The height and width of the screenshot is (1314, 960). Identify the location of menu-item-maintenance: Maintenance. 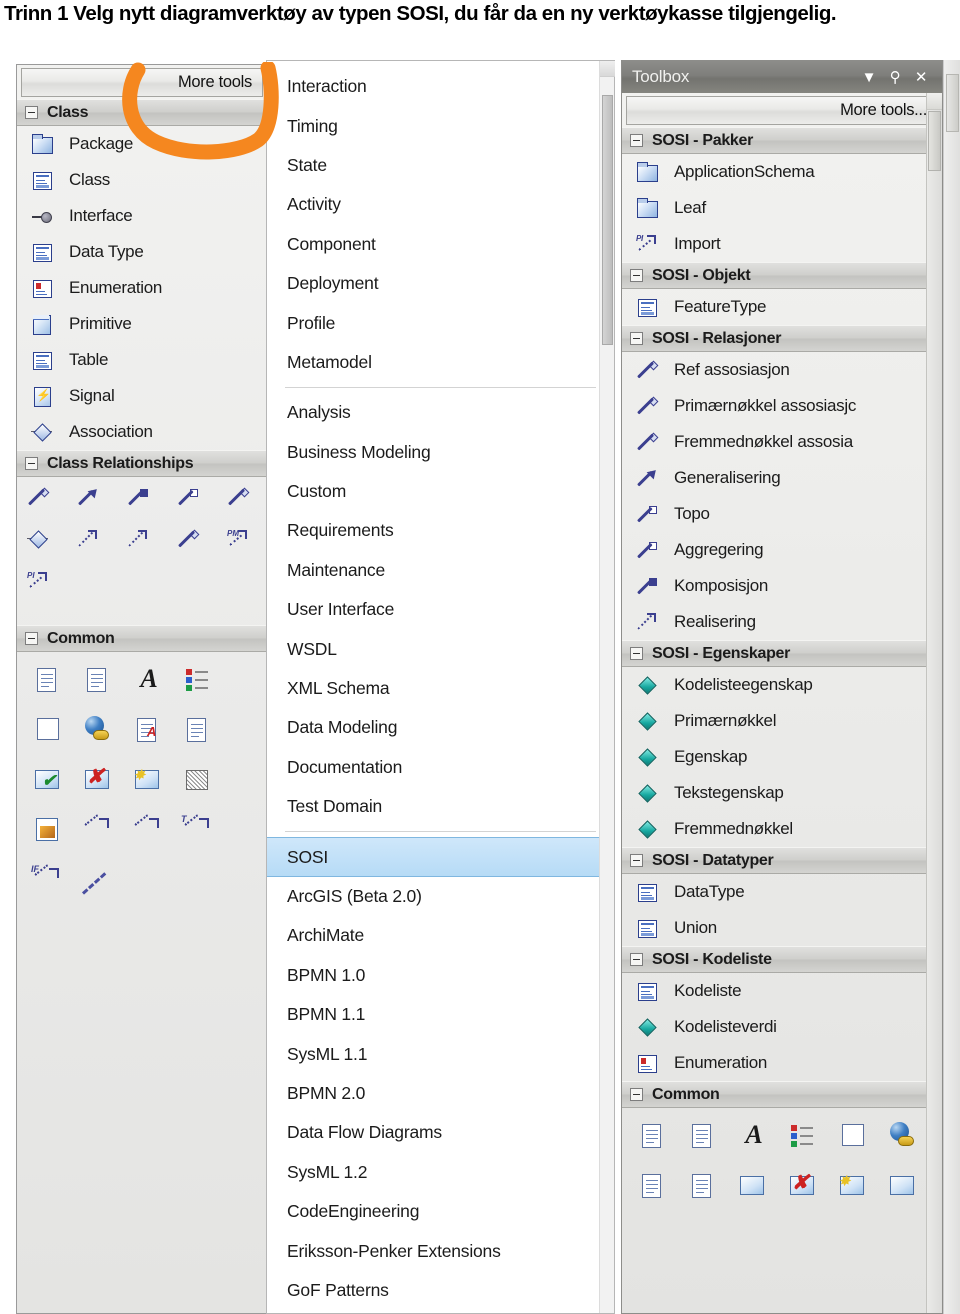
(440, 570).